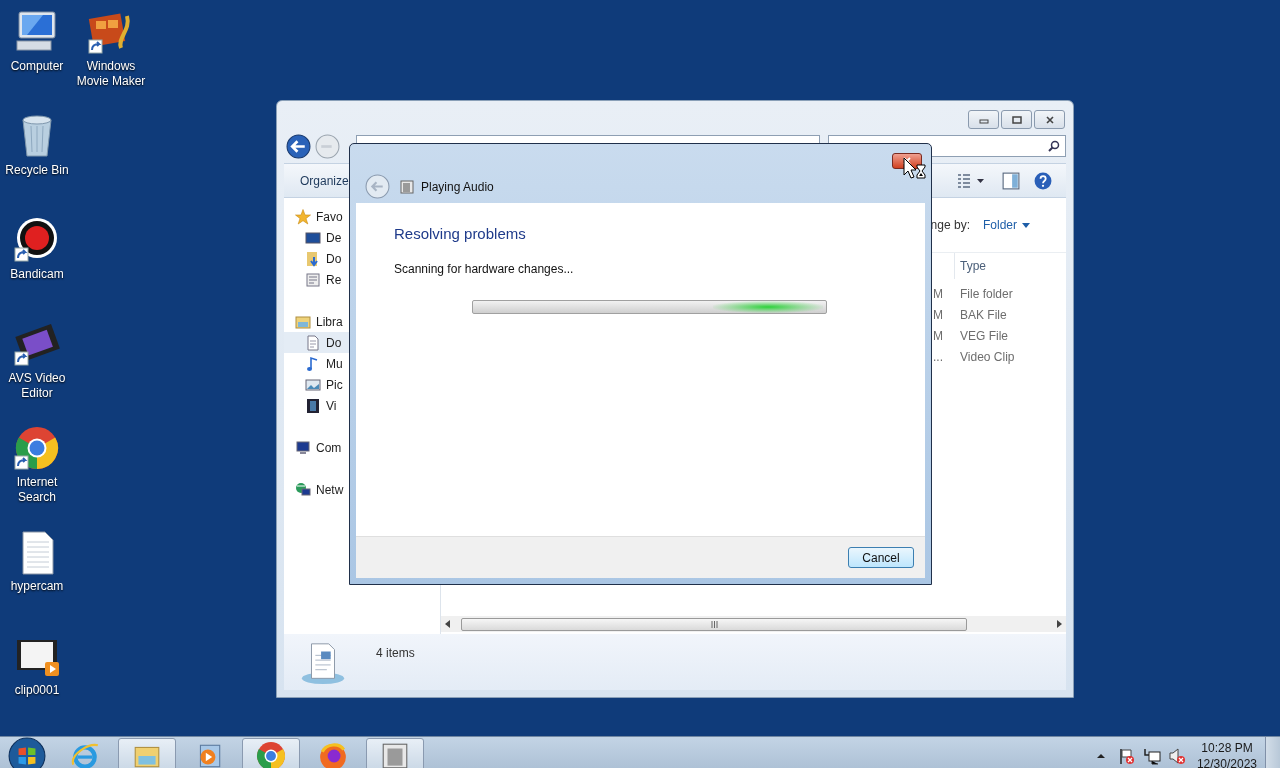 The width and height of the screenshot is (1280, 768). I want to click on item-count: 4 items, so click(395, 653).